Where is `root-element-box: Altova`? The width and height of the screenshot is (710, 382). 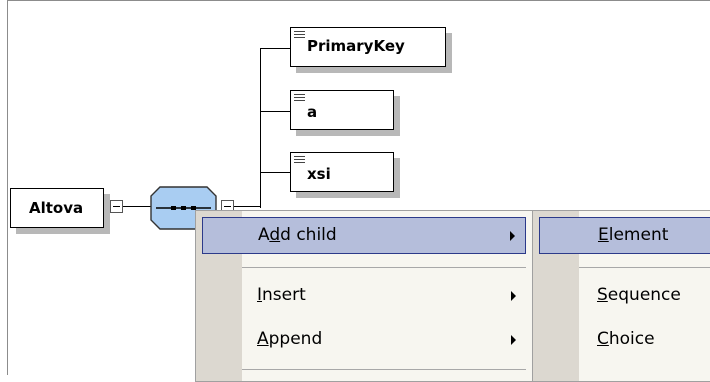
root-element-box: Altova is located at coordinates (57, 208).